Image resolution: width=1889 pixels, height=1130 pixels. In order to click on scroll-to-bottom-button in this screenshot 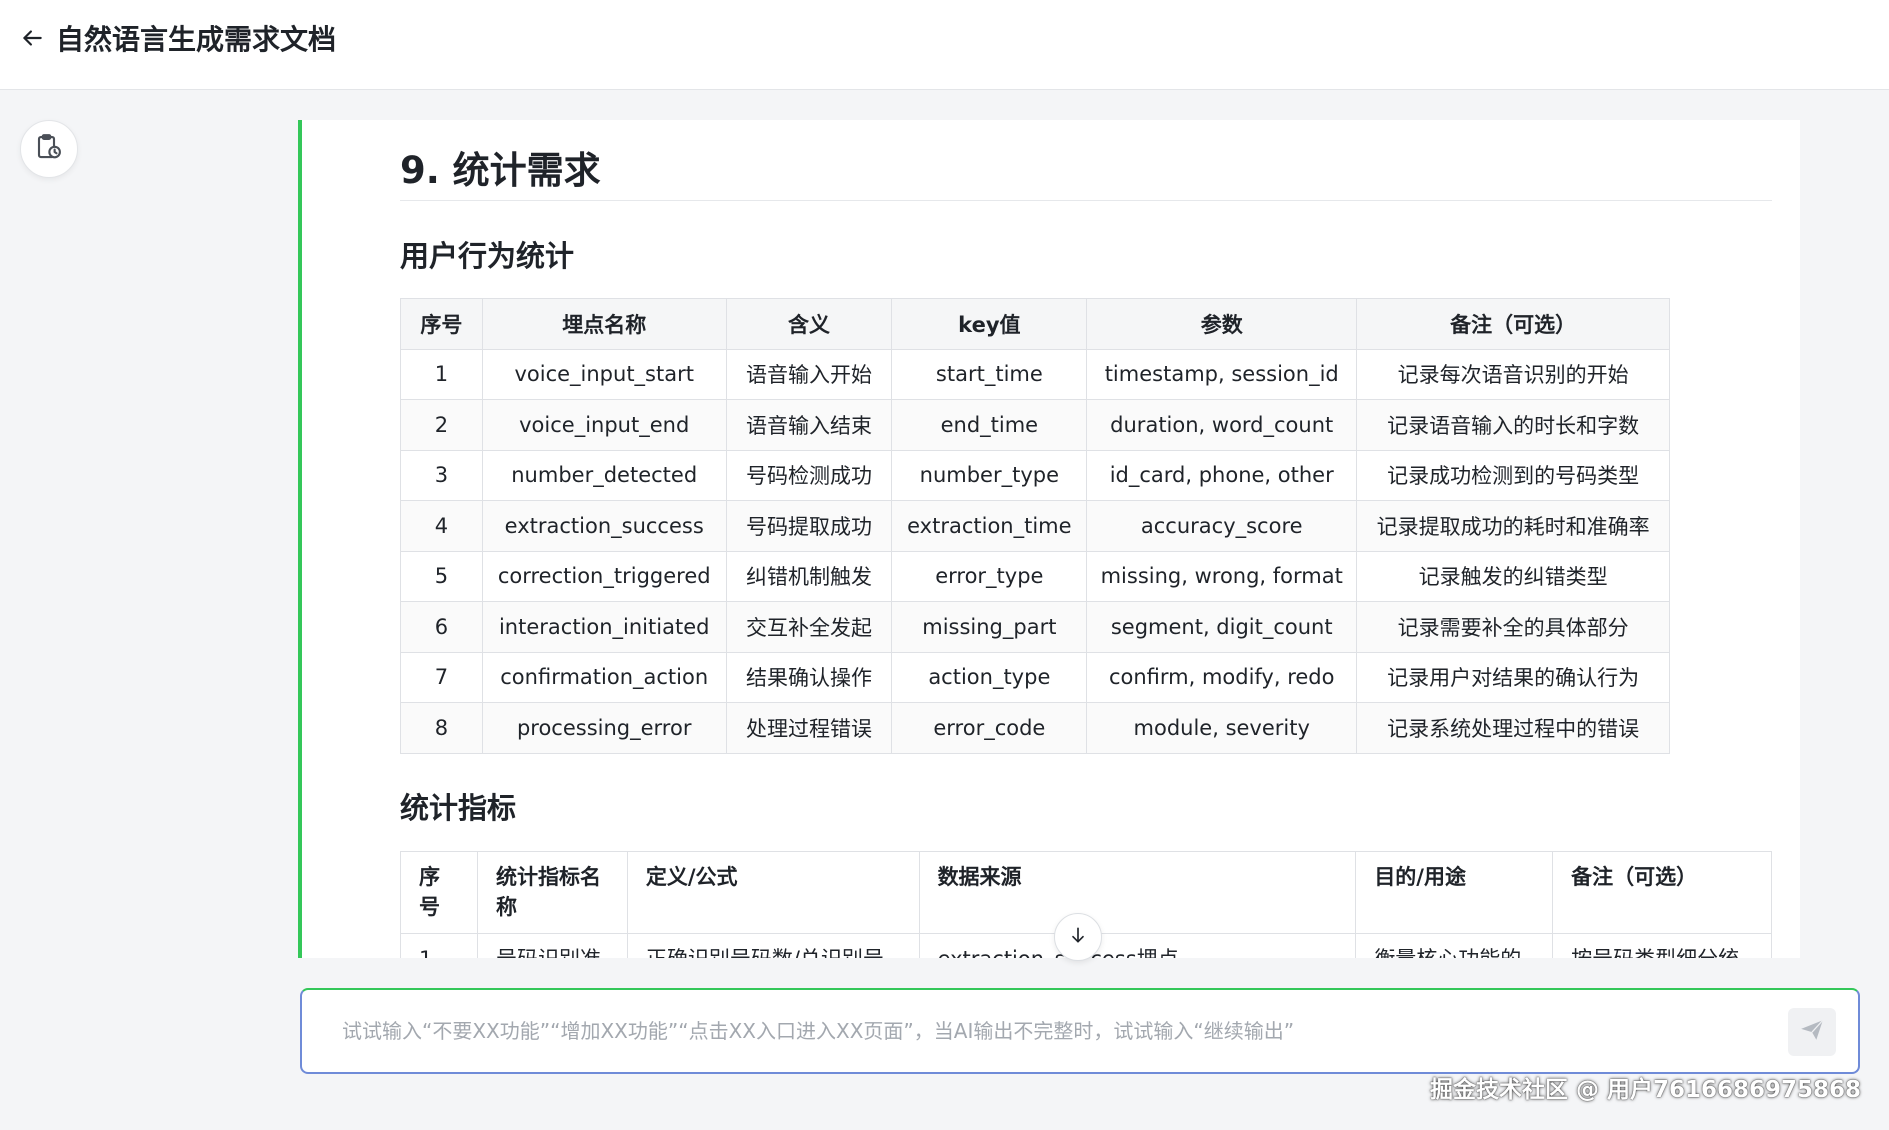, I will do `click(1078, 937)`.